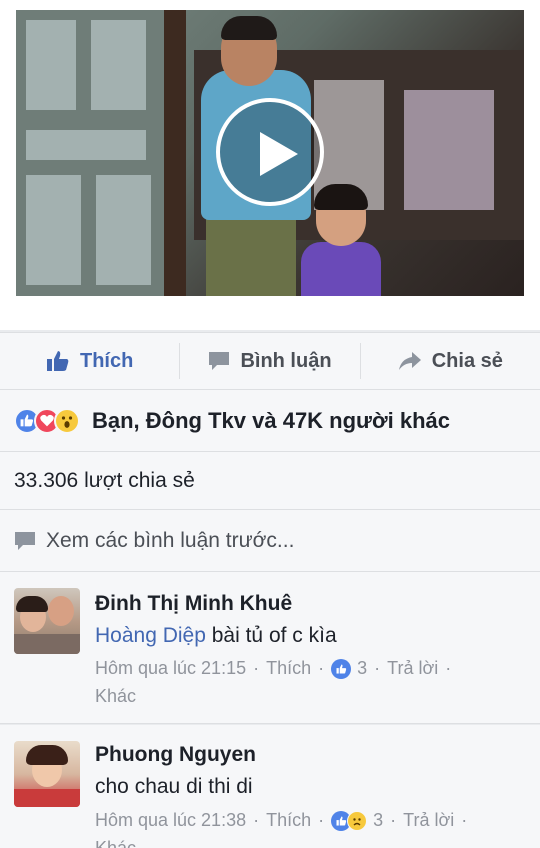 Image resolution: width=540 pixels, height=848 pixels. What do you see at coordinates (91, 153) in the screenshot?
I see `video-scene-door` at bounding box center [91, 153].